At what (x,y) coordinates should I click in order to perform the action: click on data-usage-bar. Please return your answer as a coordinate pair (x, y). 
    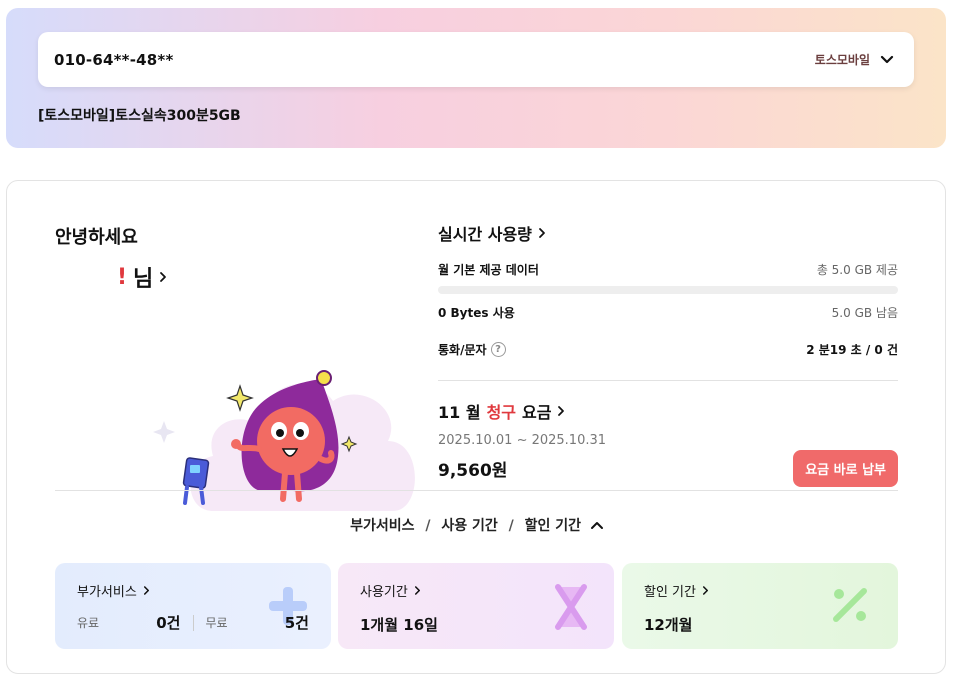
    Looking at the image, I should click on (668, 290).